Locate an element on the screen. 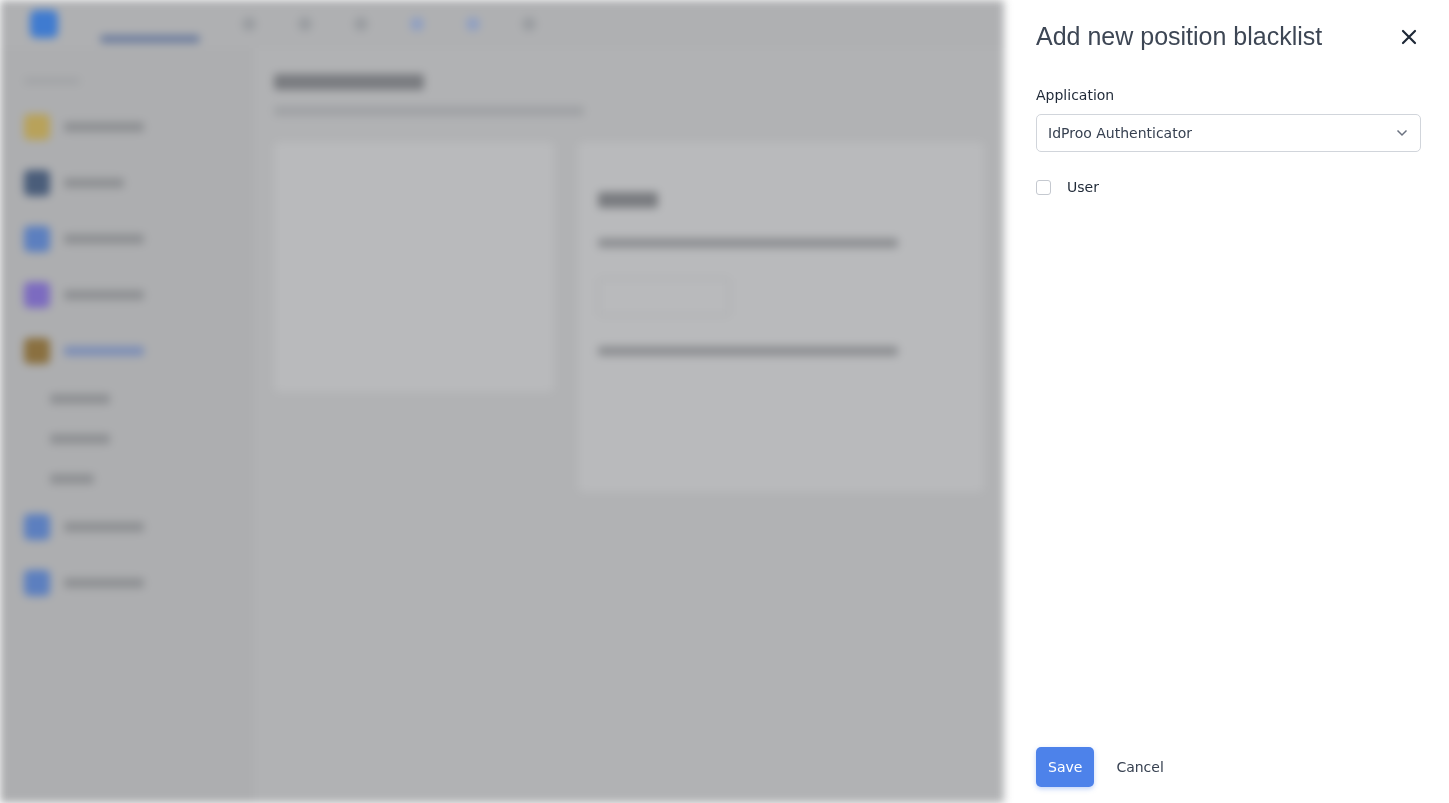 The height and width of the screenshot is (803, 1449). select-field: IdProo Authenticator is located at coordinates (1228, 133).